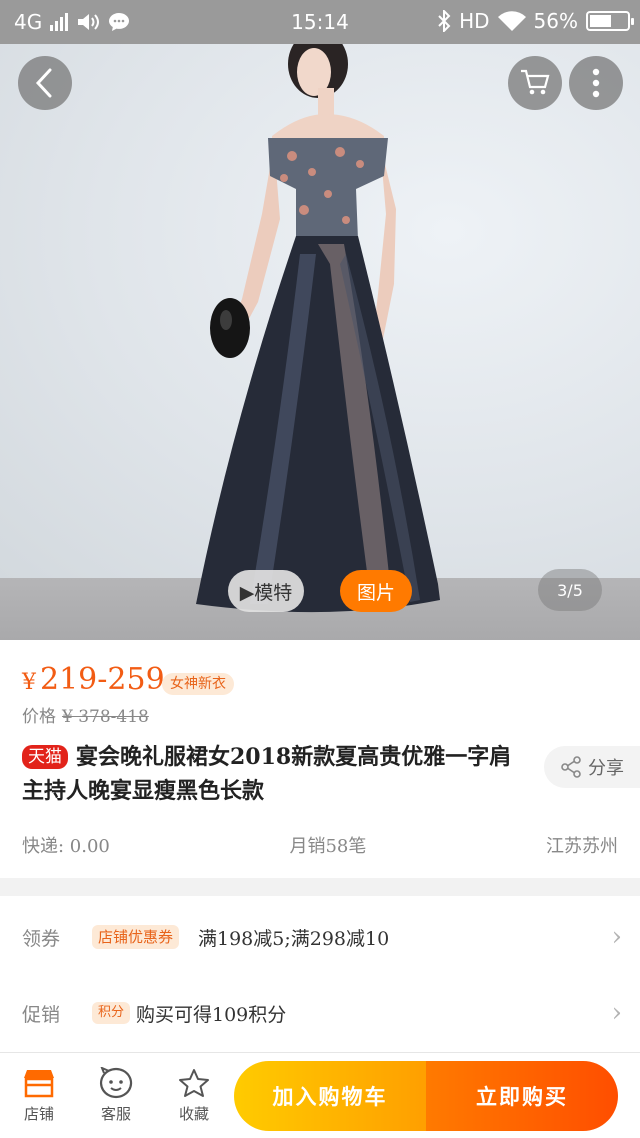 The image size is (640, 1138). What do you see at coordinates (45, 757) in the screenshot?
I see `tmall-badge: 天猫` at bounding box center [45, 757].